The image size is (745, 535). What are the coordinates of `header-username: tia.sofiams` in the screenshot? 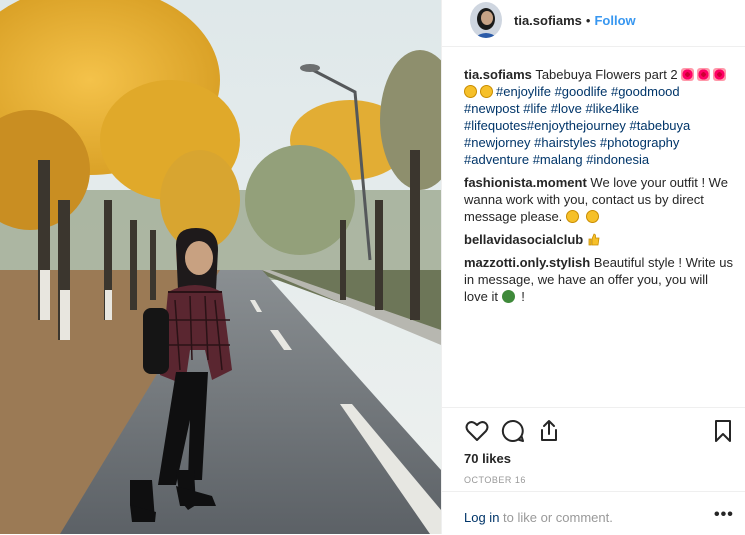 It's located at (548, 20).